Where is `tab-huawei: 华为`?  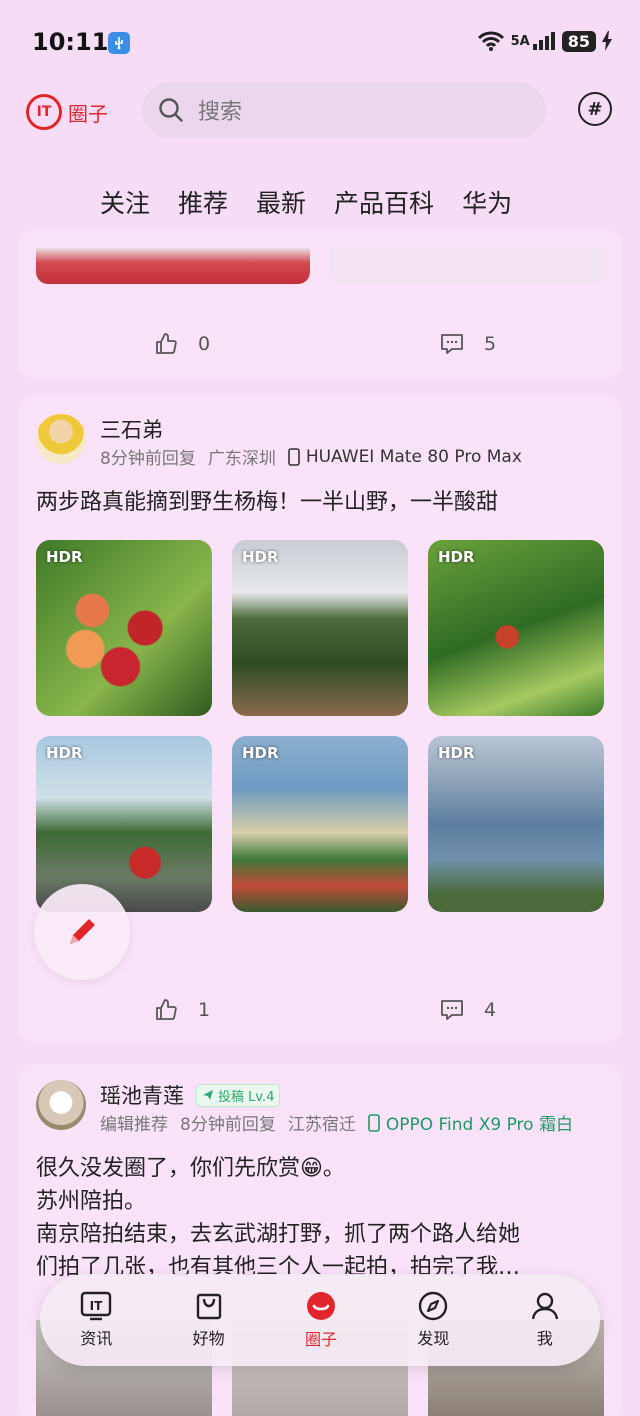 tab-huawei: 华为 is located at coordinates (487, 202).